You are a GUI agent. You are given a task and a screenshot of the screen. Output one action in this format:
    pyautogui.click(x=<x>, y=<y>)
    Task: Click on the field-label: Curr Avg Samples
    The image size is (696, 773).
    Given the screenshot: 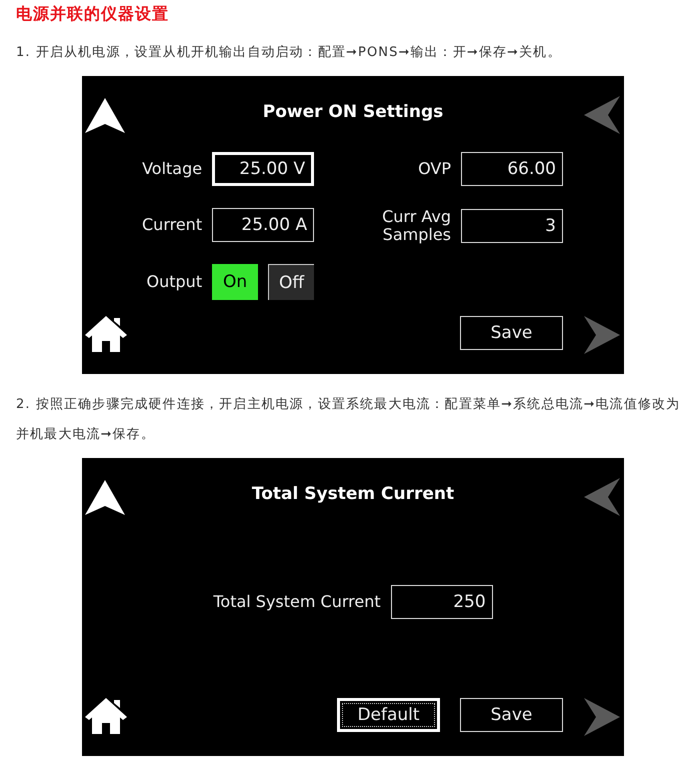 What is the action you would take?
    pyautogui.click(x=416, y=226)
    